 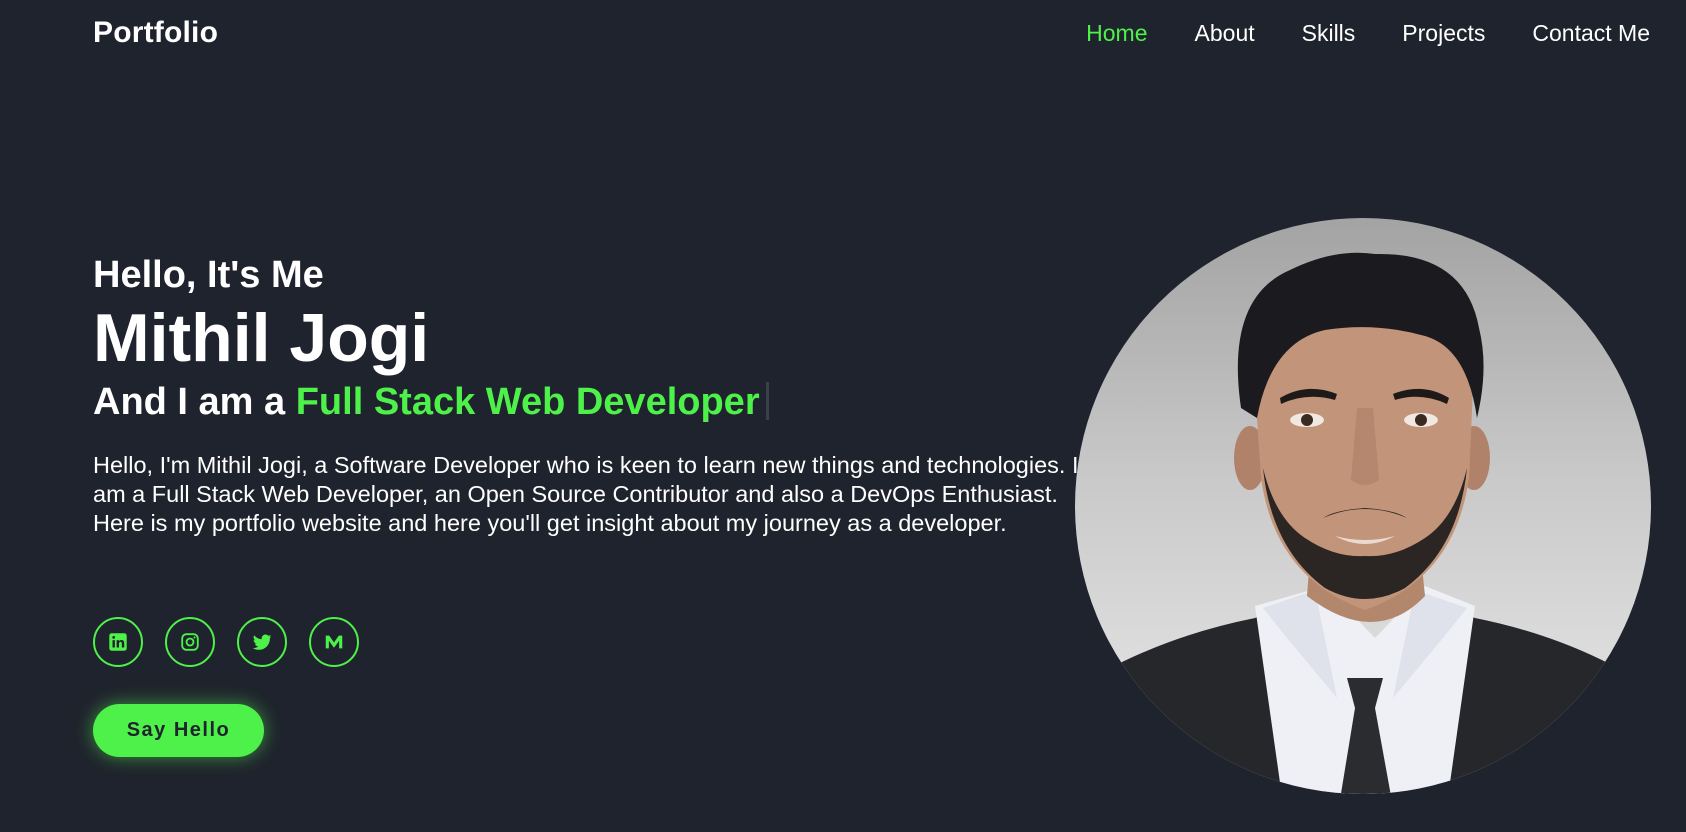 What do you see at coordinates (261, 338) in the screenshot?
I see `hero-name: Mithil Jogi` at bounding box center [261, 338].